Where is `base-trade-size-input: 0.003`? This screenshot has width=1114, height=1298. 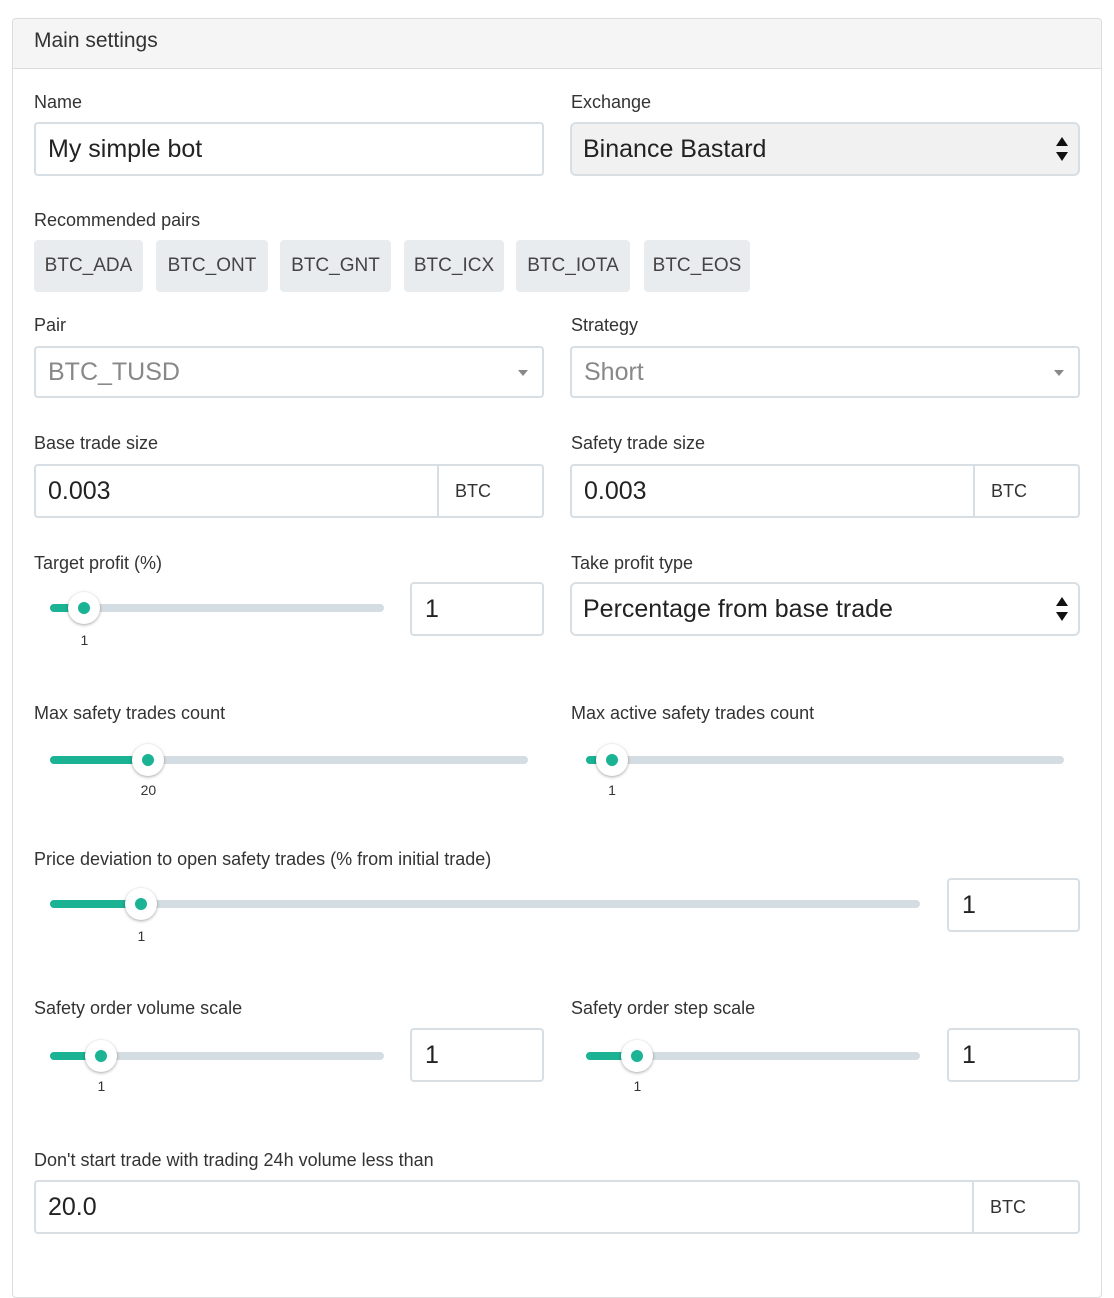 base-trade-size-input: 0.003 is located at coordinates (236, 491).